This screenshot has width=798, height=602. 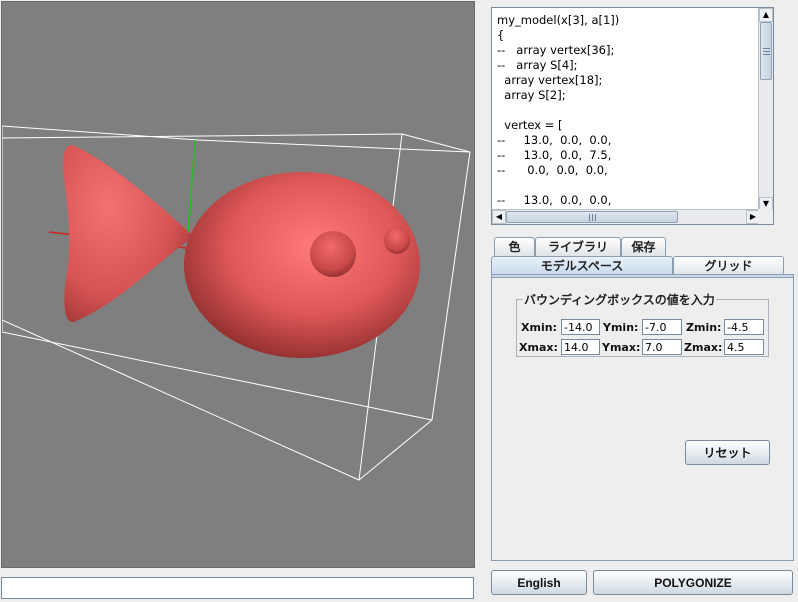 I want to click on tab-model-space: モデルスペース, so click(x=582, y=265).